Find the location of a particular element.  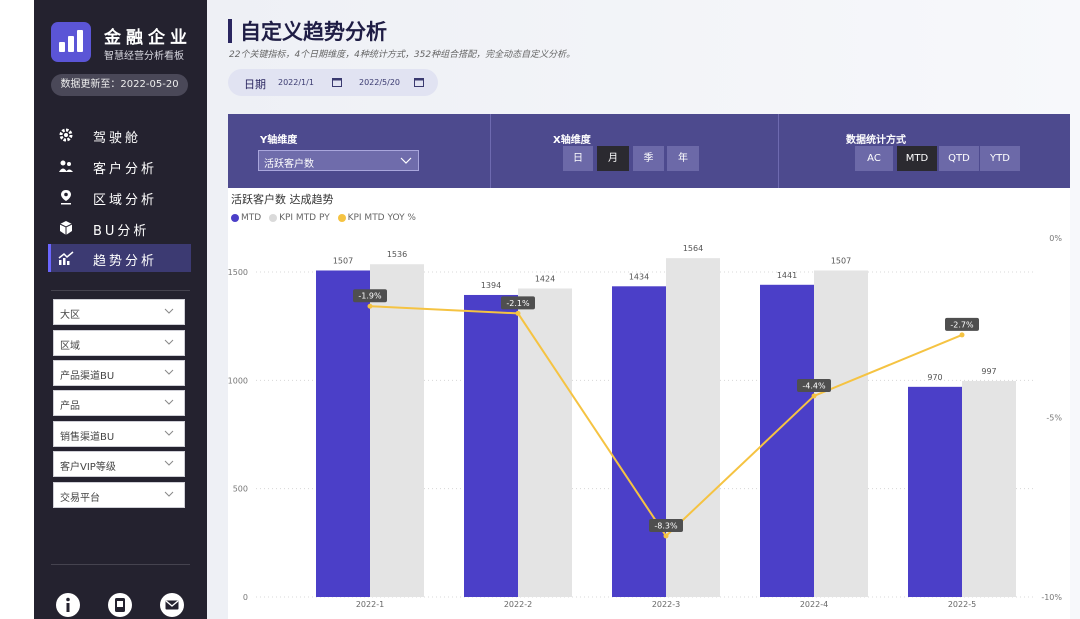

data-label-yoy: -1.9% is located at coordinates (370, 296).